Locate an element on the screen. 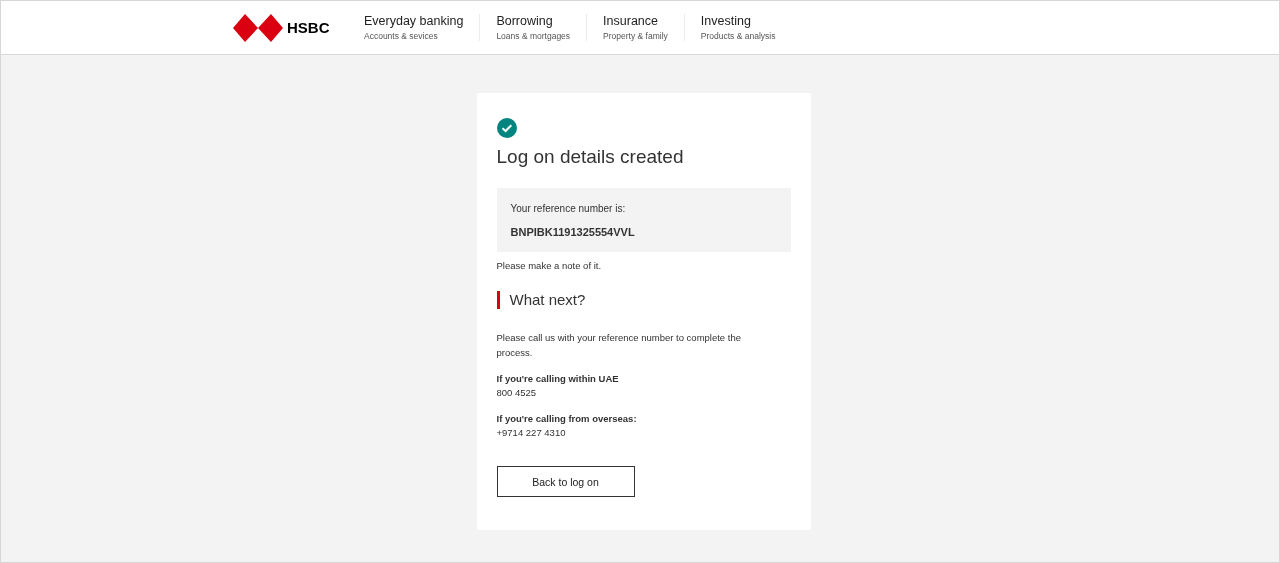  back-button: Back to log on is located at coordinates (565, 481).